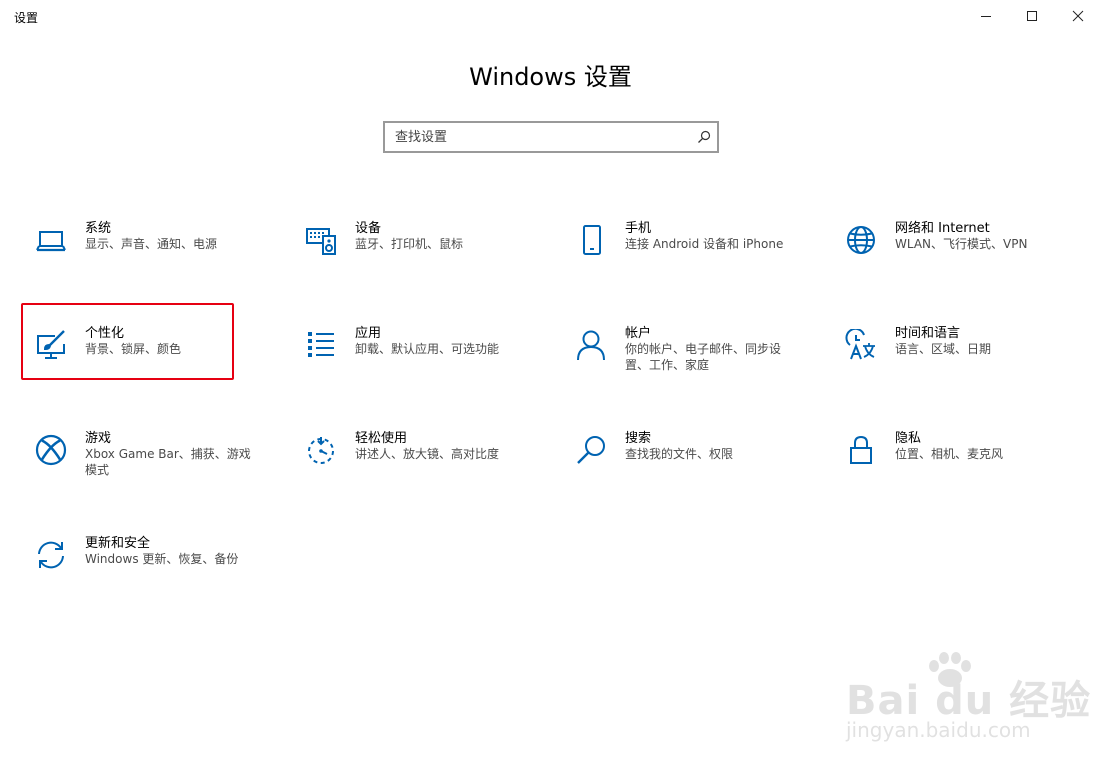 Image resolution: width=1101 pixels, height=768 pixels. I want to click on tile-title: 手机, so click(638, 228).